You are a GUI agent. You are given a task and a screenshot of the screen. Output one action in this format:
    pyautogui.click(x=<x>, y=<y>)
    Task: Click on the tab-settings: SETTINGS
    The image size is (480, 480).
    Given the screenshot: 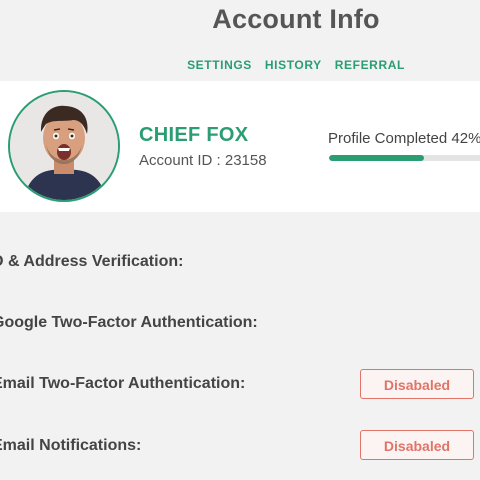 What is the action you would take?
    pyautogui.click(x=219, y=65)
    